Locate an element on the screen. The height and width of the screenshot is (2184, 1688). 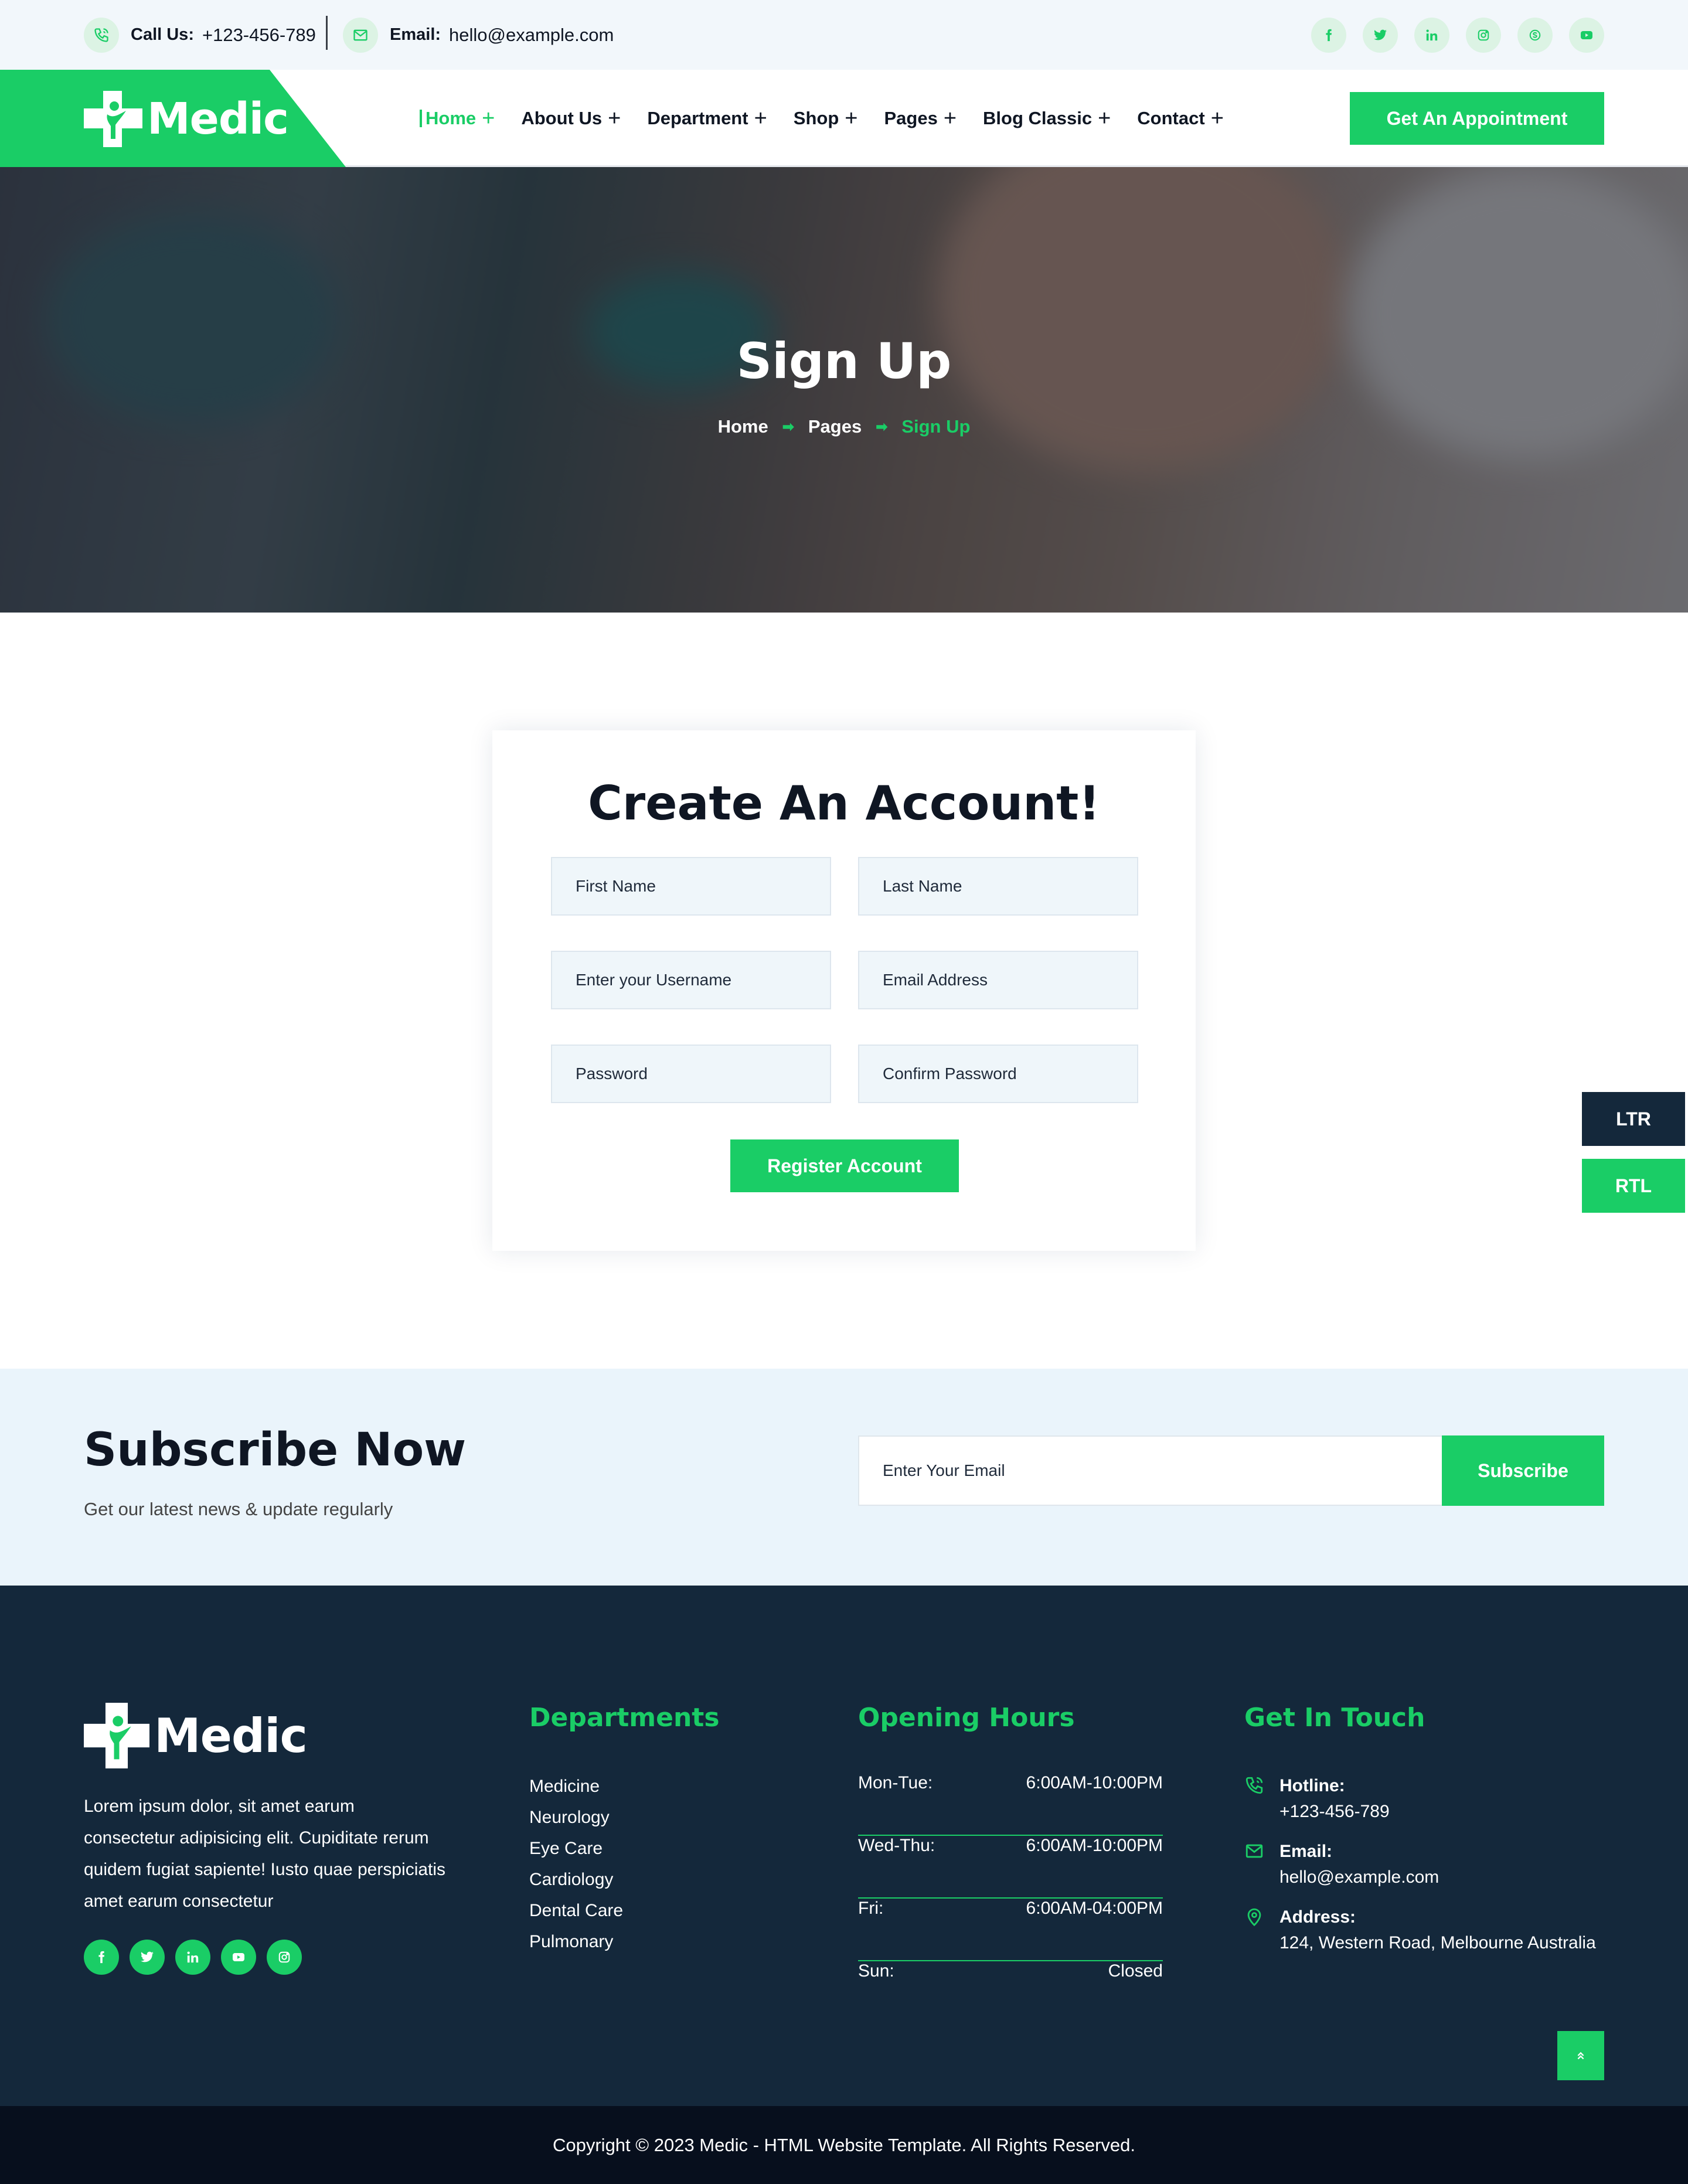
hours-day: Fri: is located at coordinates (871, 1908).